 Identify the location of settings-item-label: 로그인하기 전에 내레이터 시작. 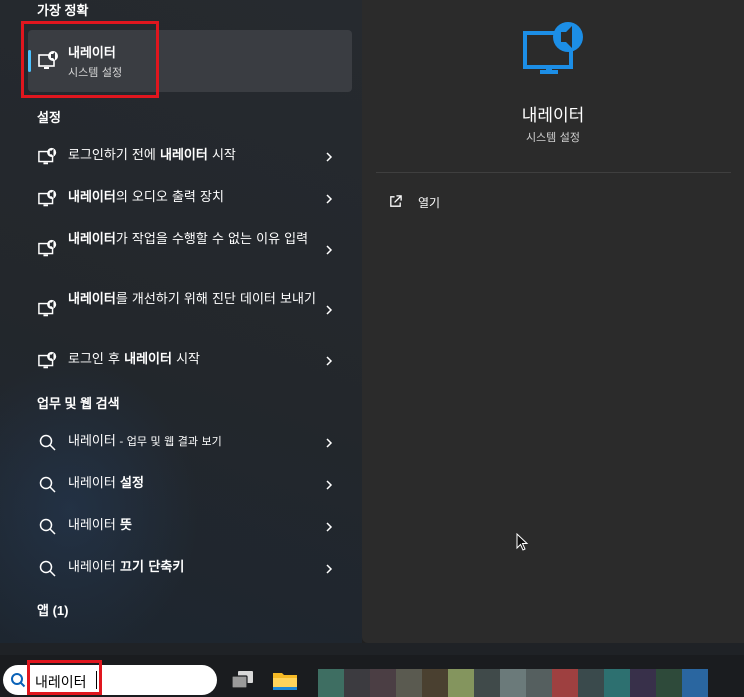
(152, 155).